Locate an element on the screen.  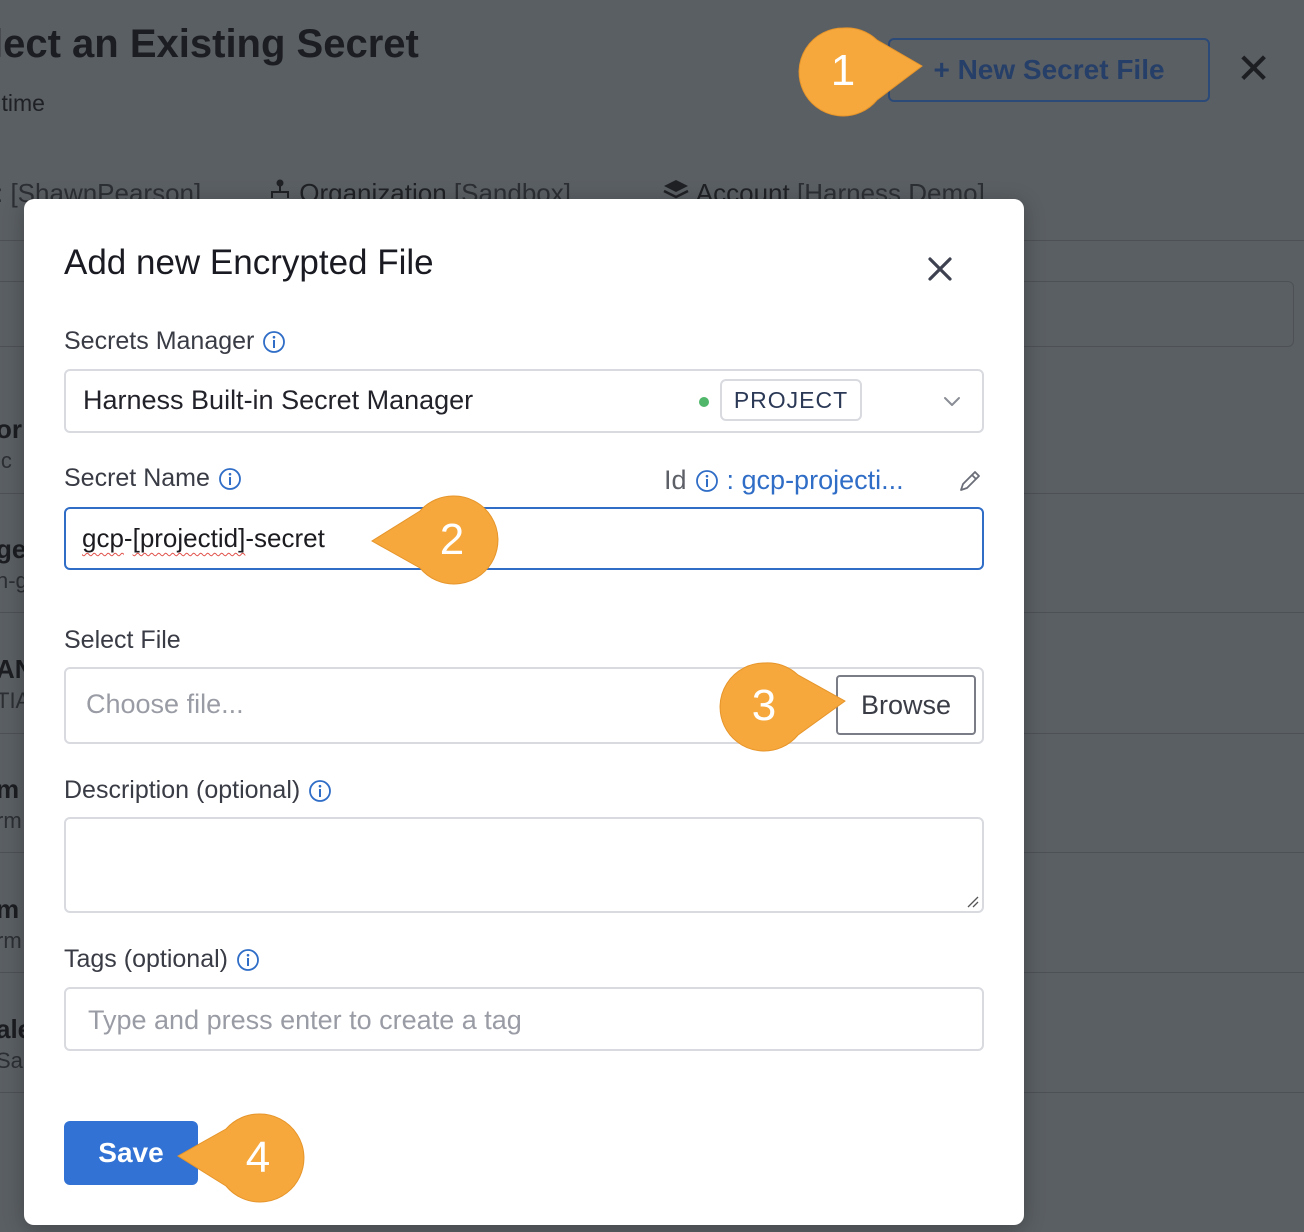
status-dot is located at coordinates (704, 402).